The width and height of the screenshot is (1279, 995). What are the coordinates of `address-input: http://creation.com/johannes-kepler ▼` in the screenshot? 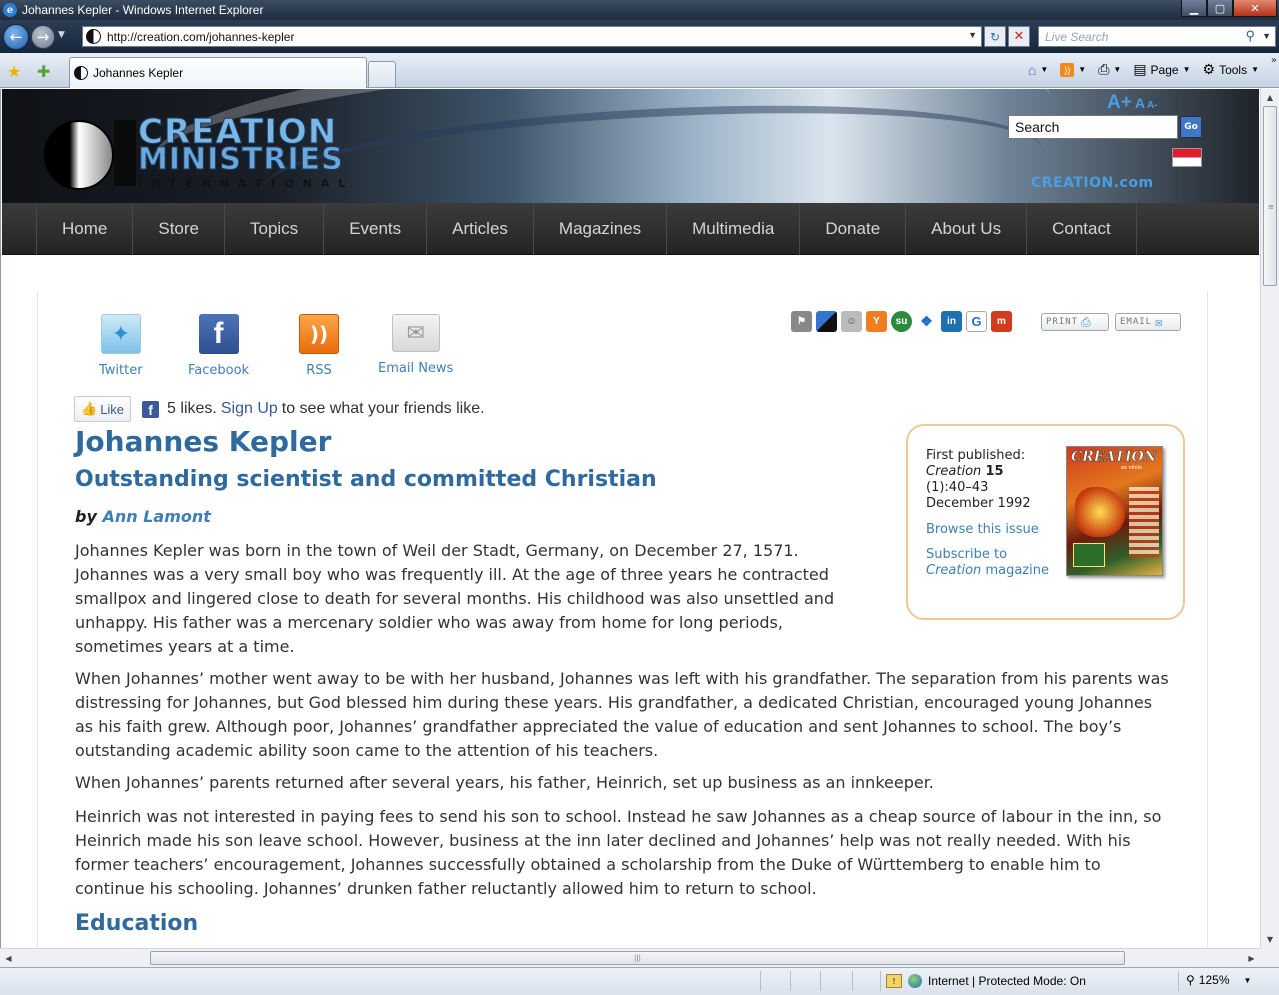 It's located at (532, 36).